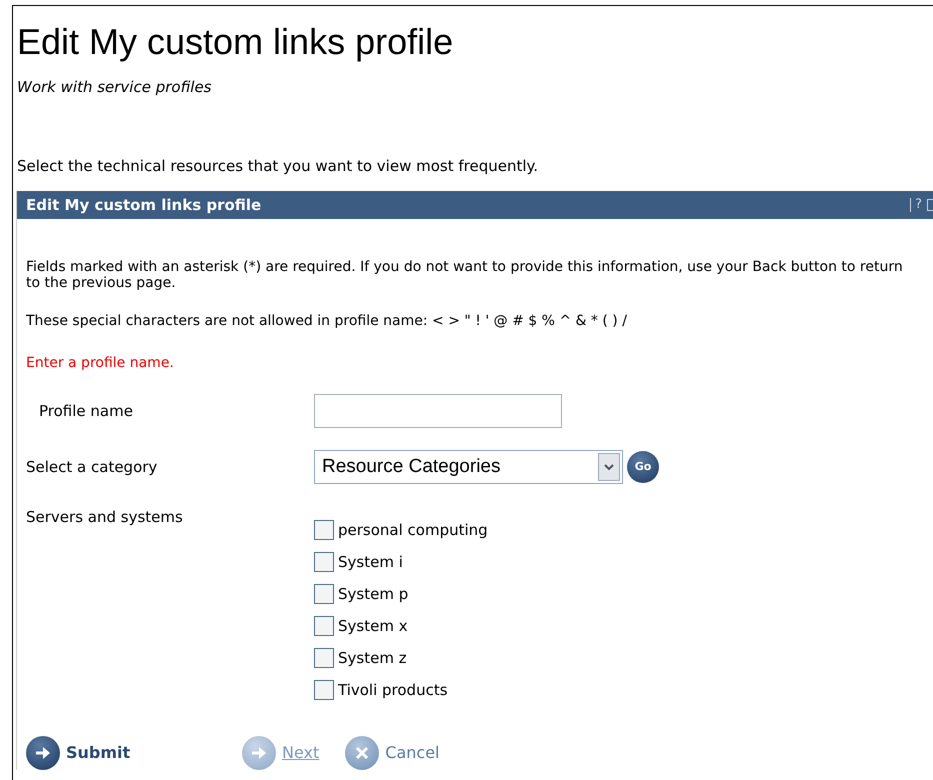 This screenshot has width=933, height=780. I want to click on checkbox-label: Tivoli products, so click(393, 690).